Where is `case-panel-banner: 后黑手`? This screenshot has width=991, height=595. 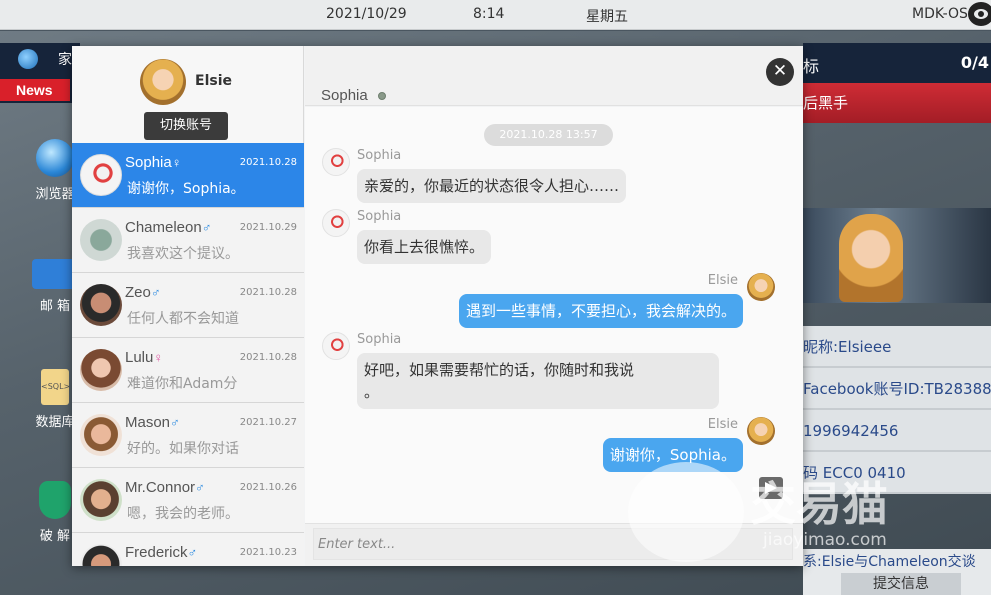 case-panel-banner: 后黑手 is located at coordinates (897, 103).